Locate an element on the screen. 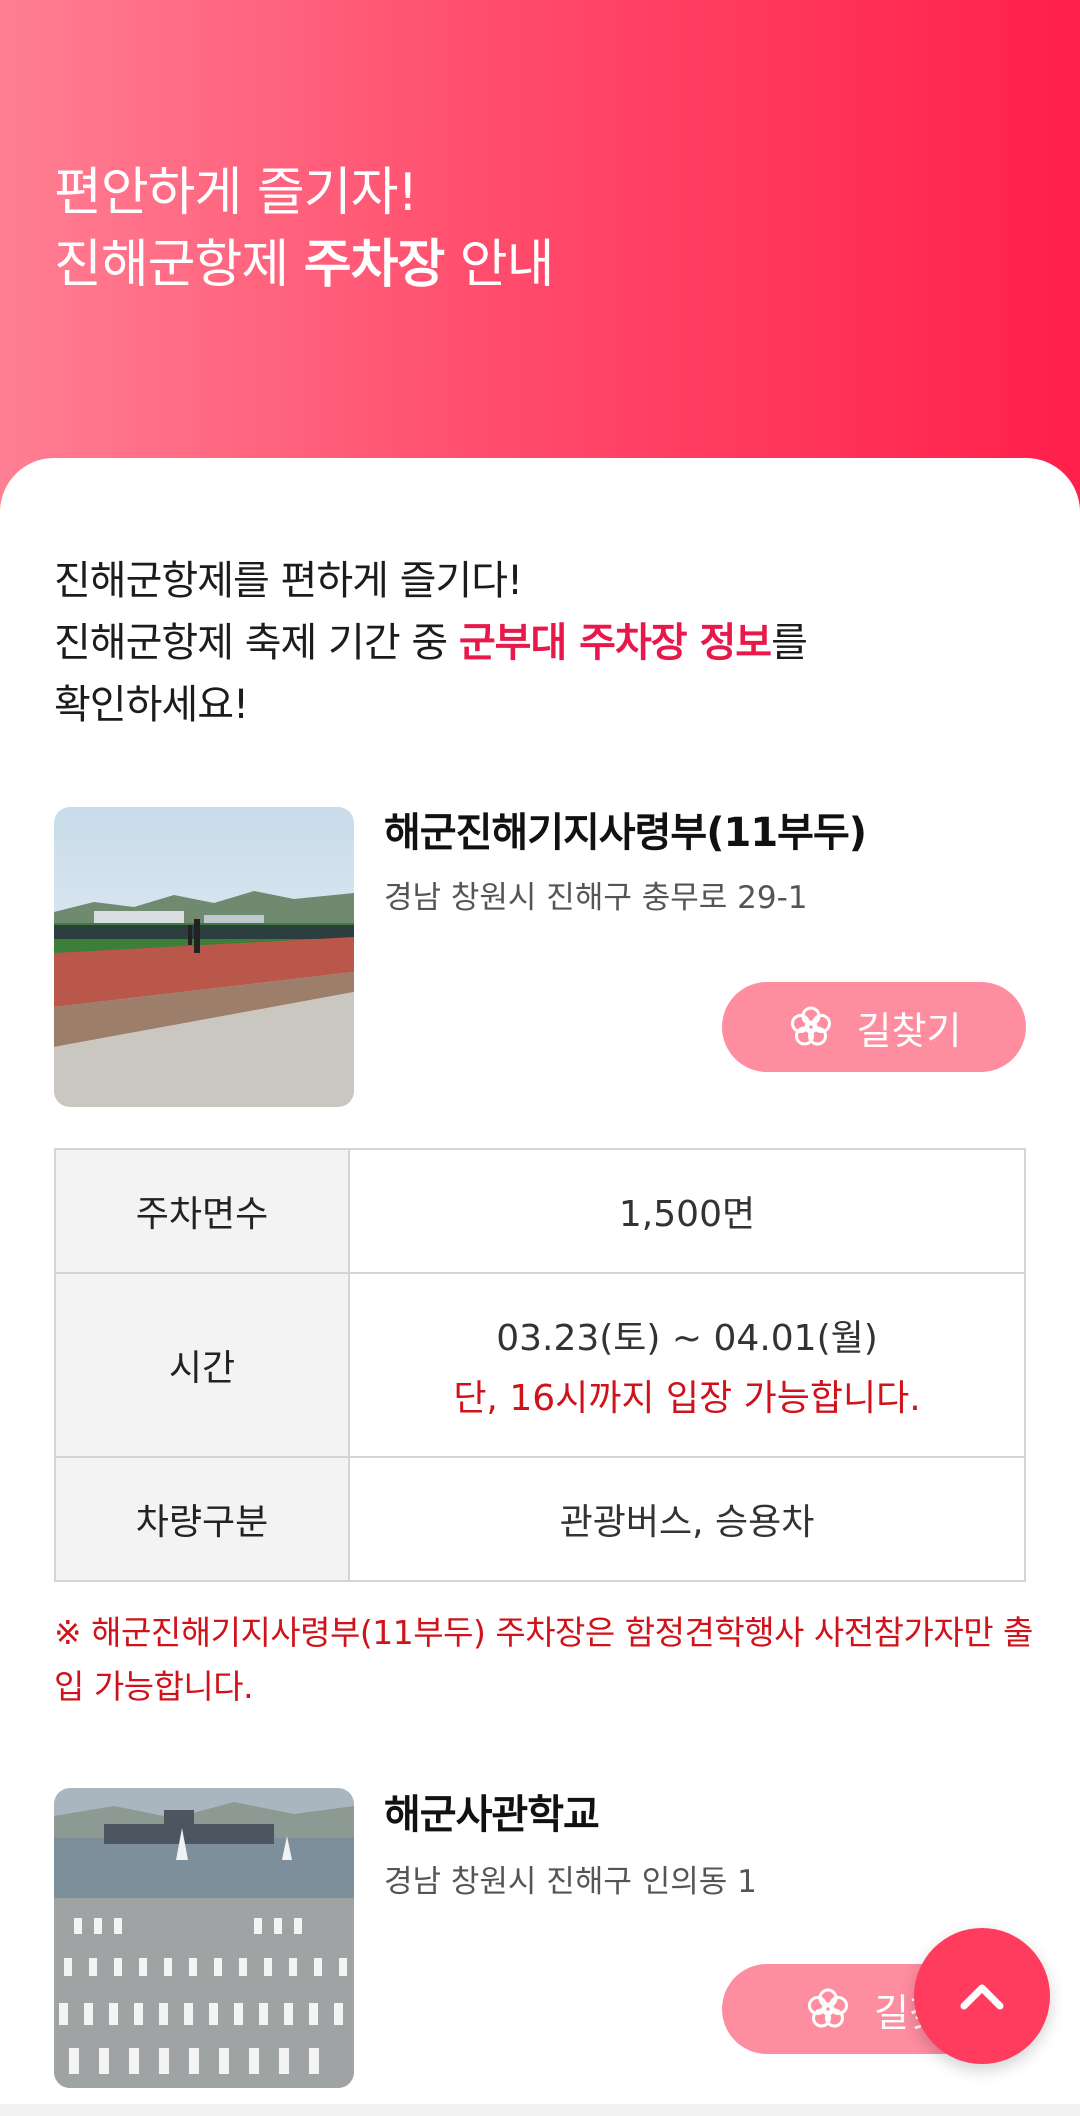 Image resolution: width=1080 pixels, height=2116 pixels. scroll-top-button is located at coordinates (982, 1996).